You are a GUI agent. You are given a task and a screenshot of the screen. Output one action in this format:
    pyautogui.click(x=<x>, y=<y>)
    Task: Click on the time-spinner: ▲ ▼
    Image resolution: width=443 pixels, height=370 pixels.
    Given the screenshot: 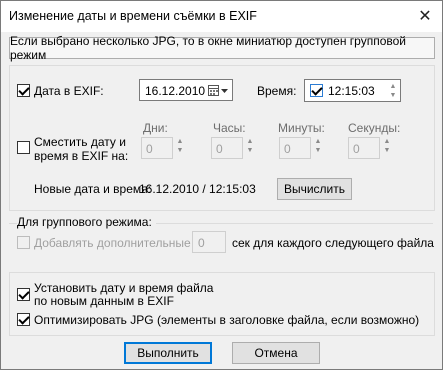 What is the action you would take?
    pyautogui.click(x=393, y=91)
    